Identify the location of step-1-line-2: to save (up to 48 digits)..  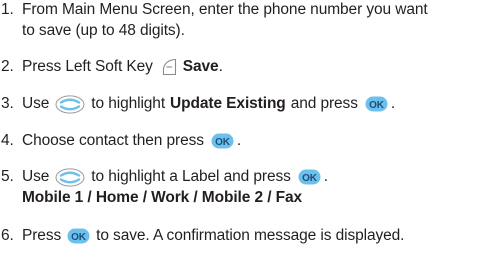
(103, 31).